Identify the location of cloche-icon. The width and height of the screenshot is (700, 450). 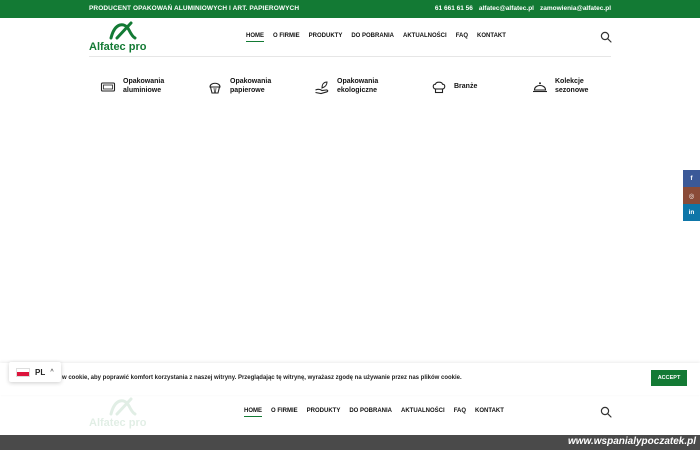
(540, 87).